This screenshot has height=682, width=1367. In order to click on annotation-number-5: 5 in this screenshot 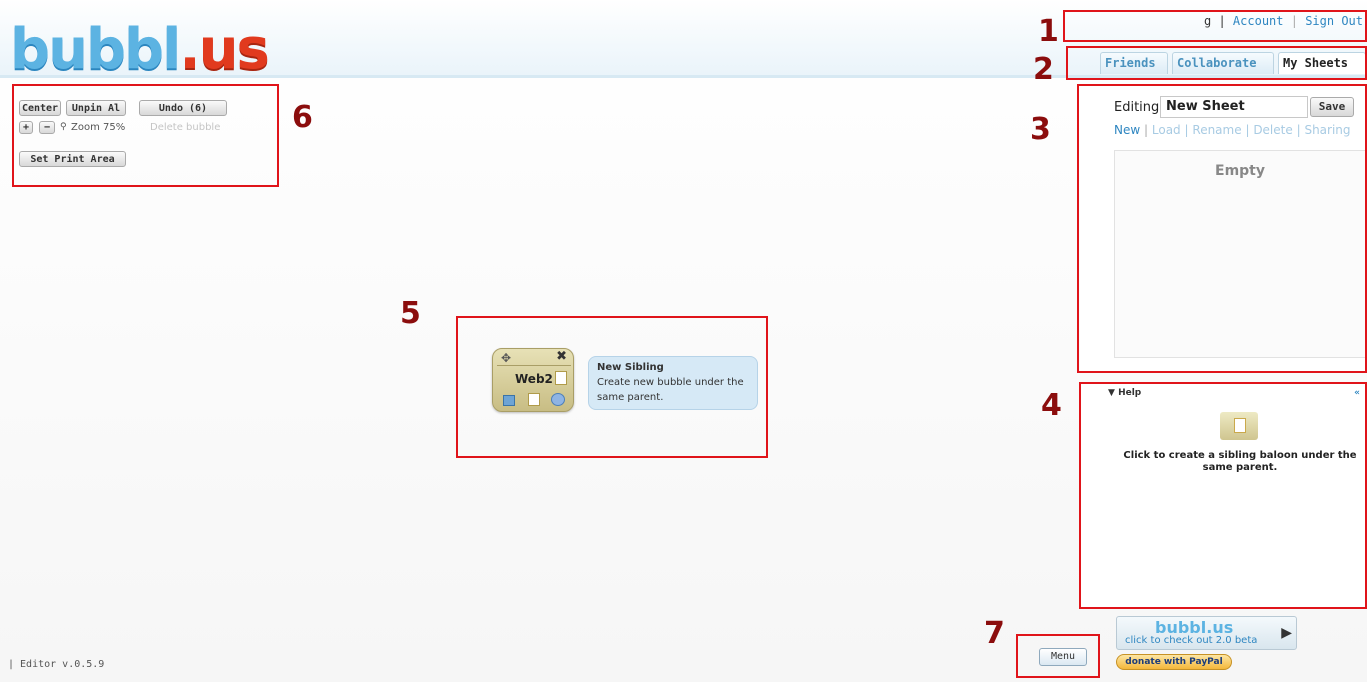, I will do `click(410, 313)`.